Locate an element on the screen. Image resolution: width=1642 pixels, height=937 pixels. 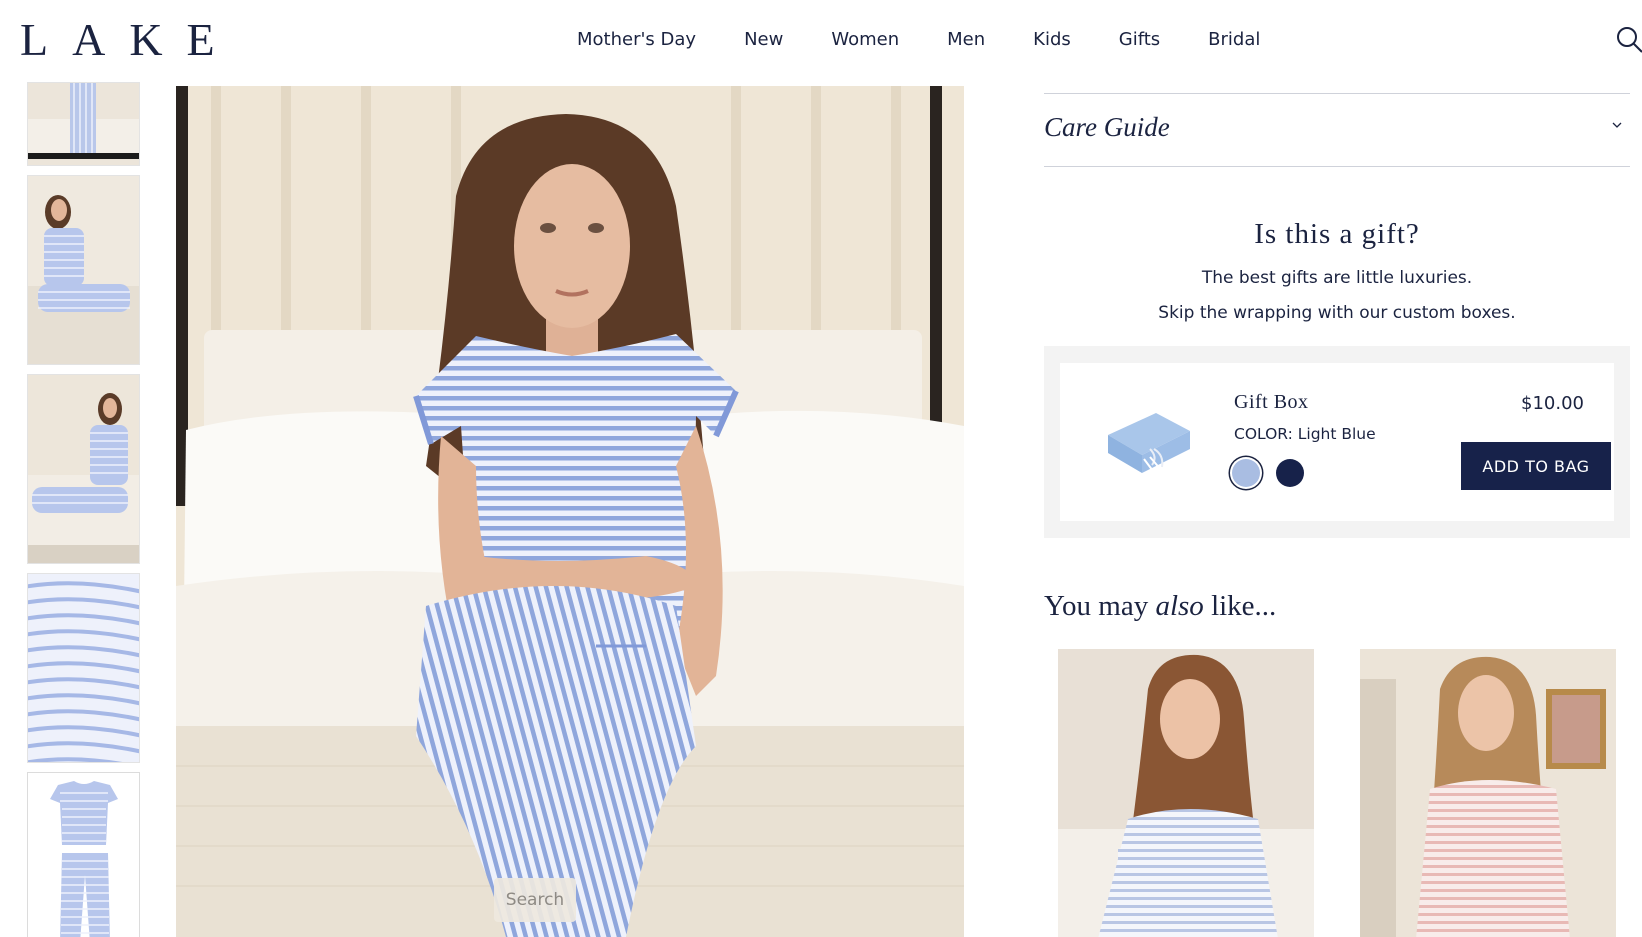
also-like-prefix: You may is located at coordinates (1100, 606).